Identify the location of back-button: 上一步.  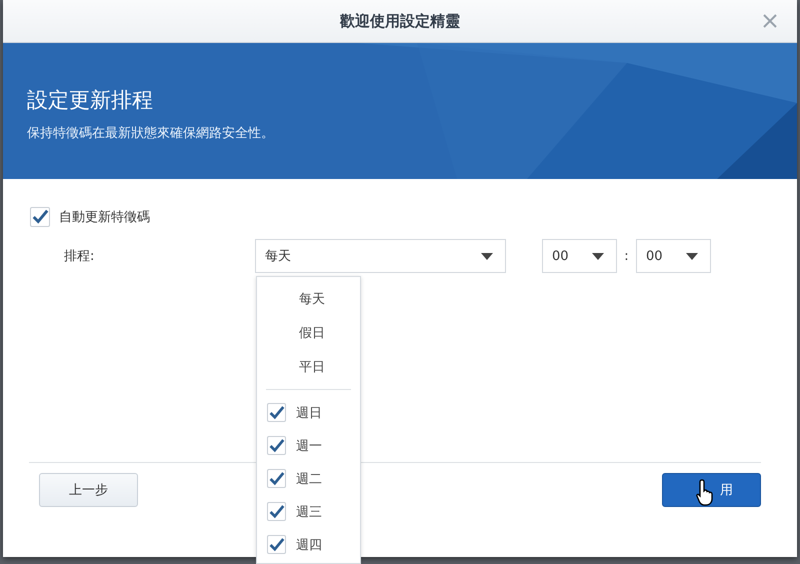
(88, 490).